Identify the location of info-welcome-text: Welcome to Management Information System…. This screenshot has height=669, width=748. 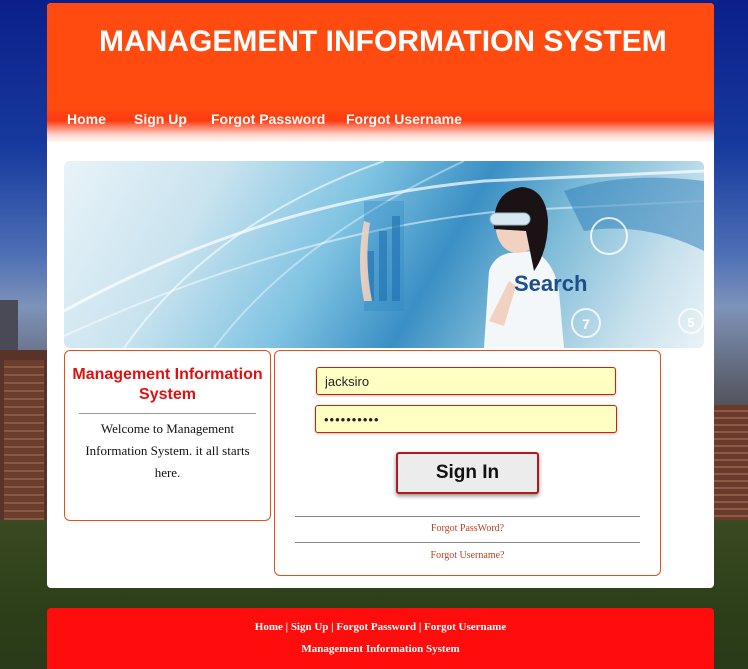
(167, 450).